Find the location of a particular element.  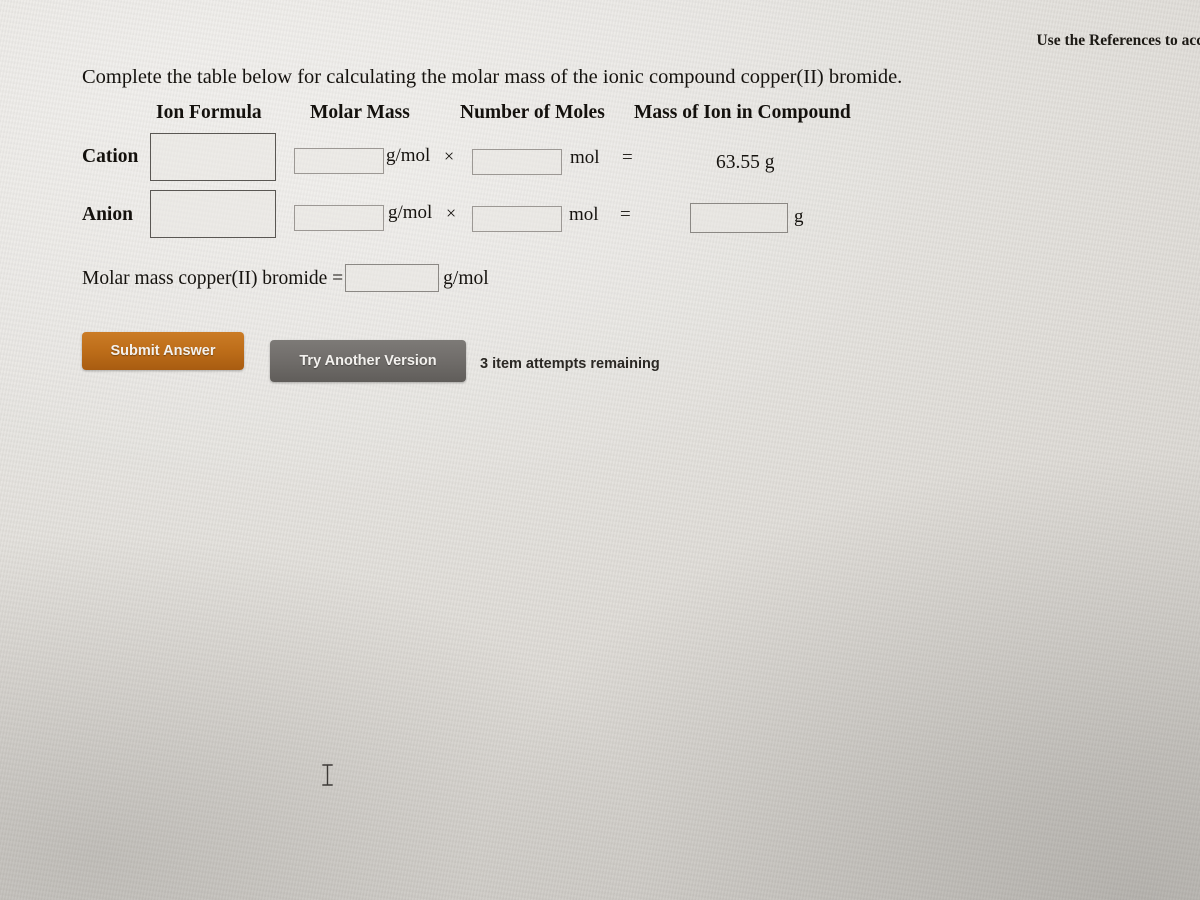

cation-molar-mass-unit: g/mol is located at coordinates (408, 155).